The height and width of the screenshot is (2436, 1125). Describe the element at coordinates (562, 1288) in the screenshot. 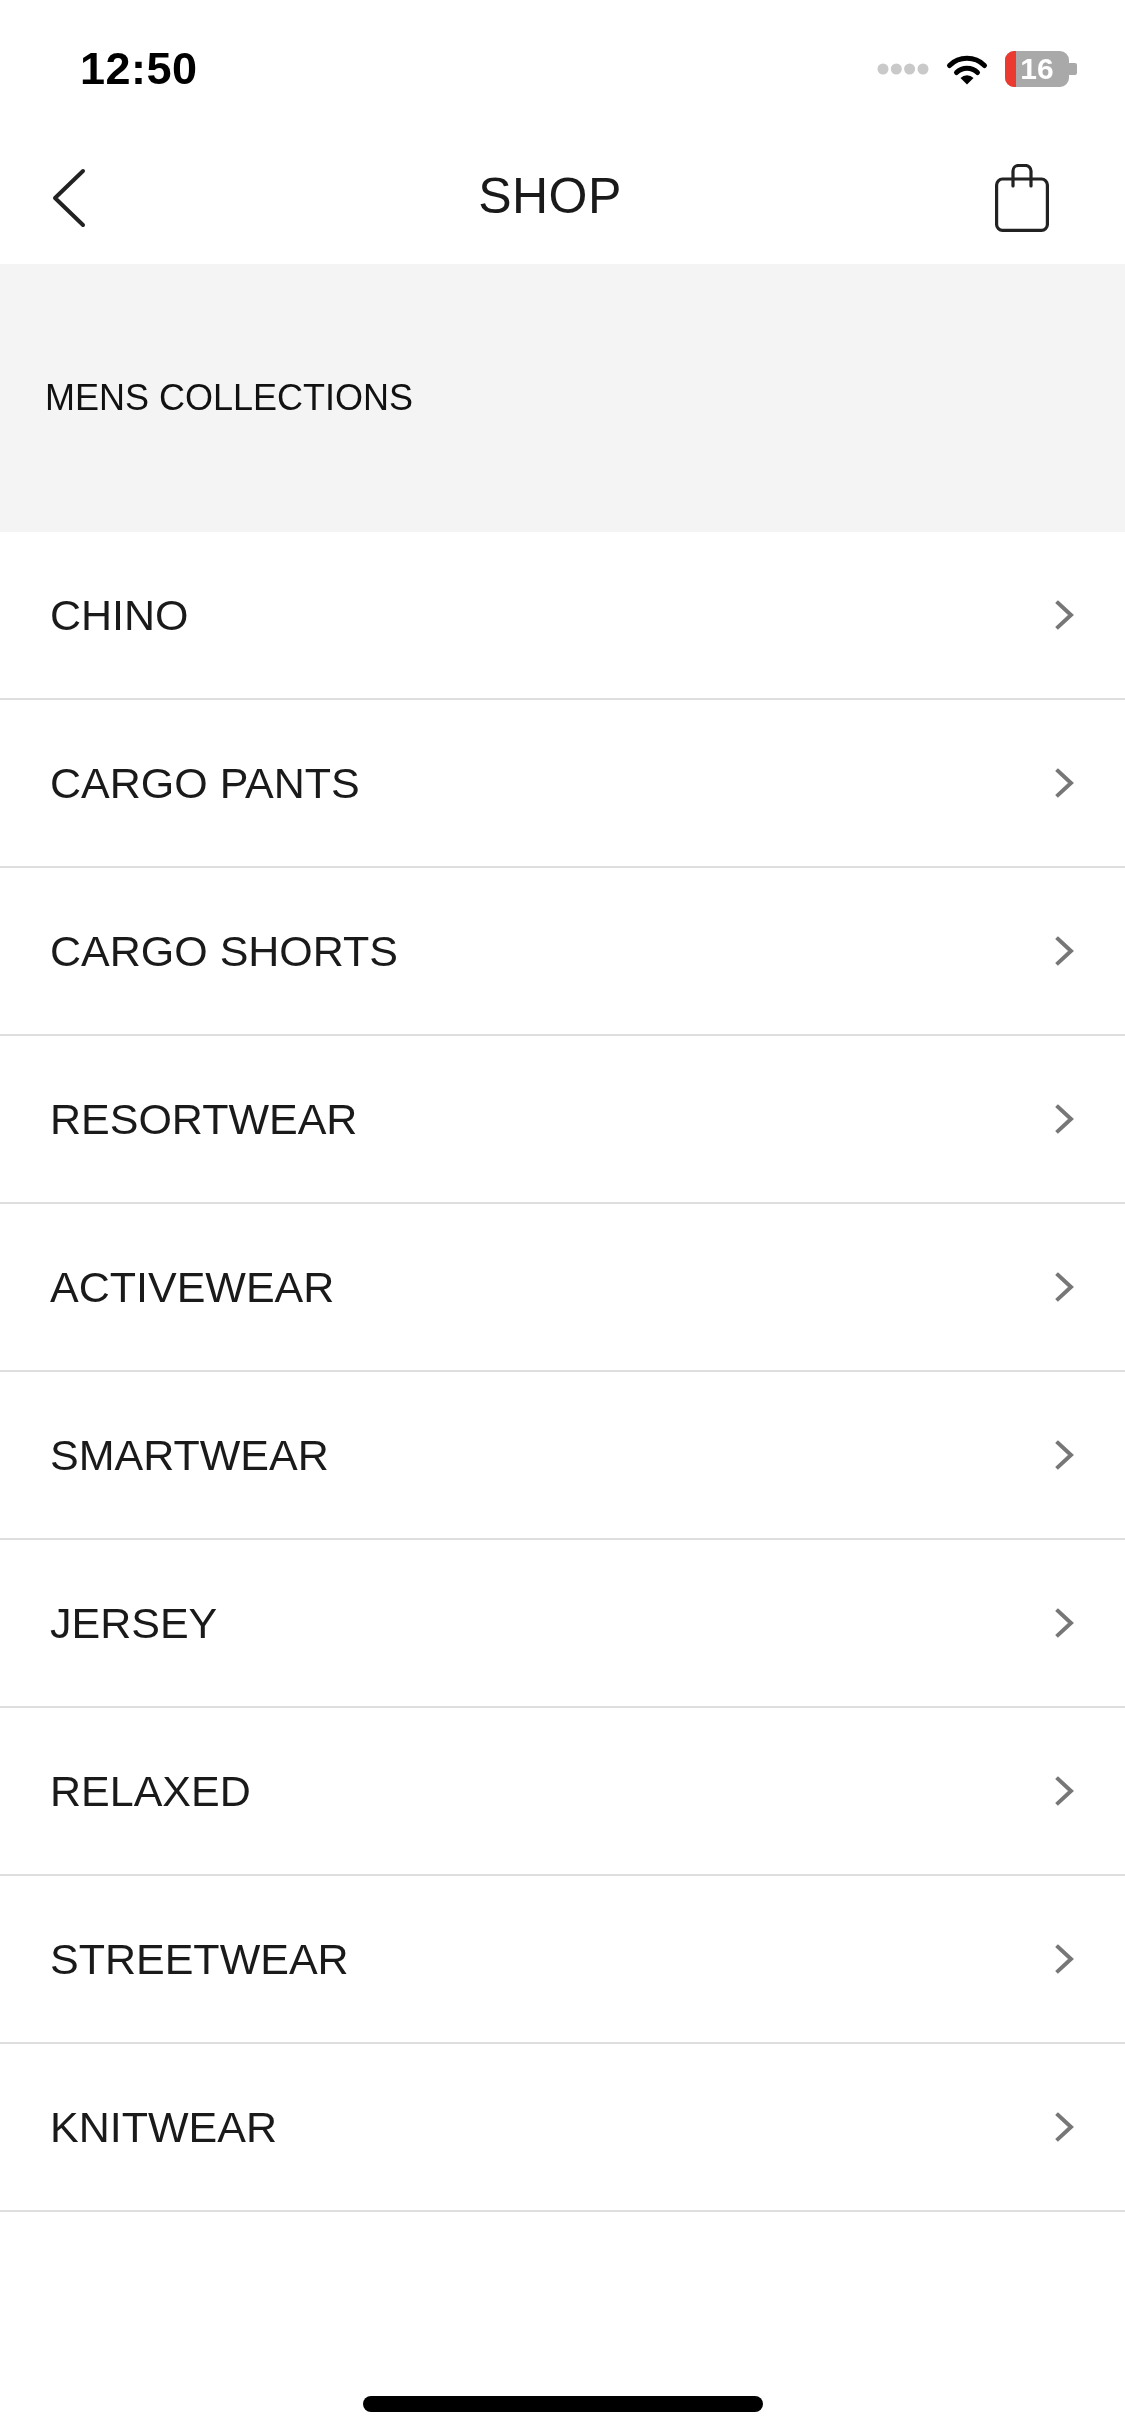

I see `collection-item: ACTIVEWEAR` at that location.